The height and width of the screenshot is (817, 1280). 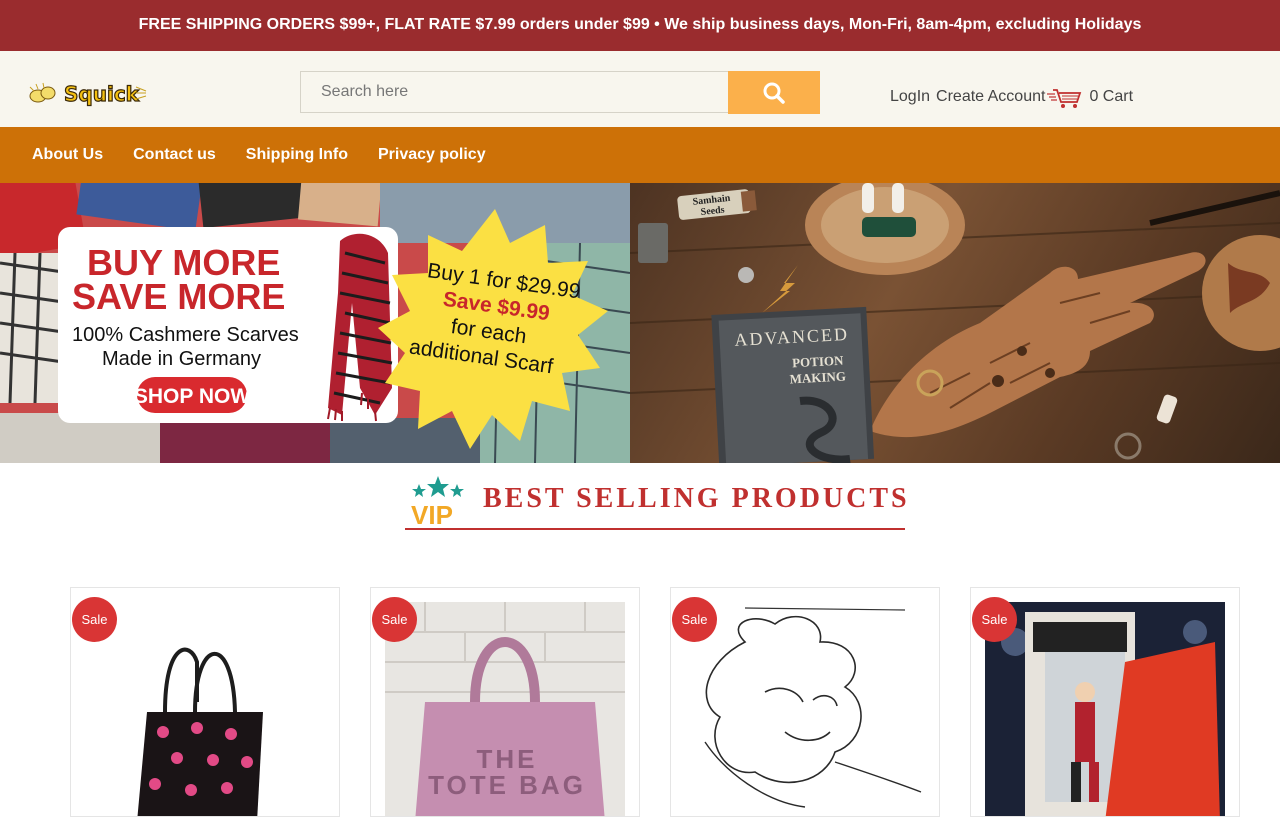 I want to click on potion-book: ADVANCED POTION MAKING, so click(x=793, y=384).